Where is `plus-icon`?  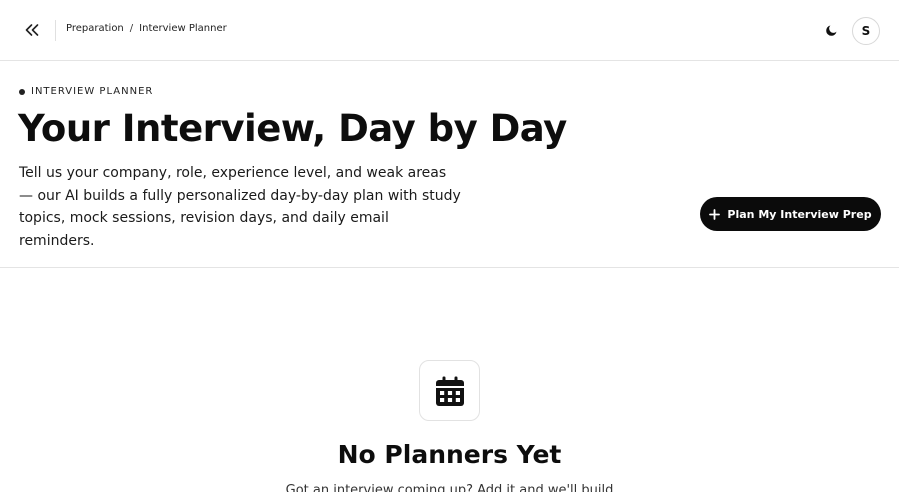 plus-icon is located at coordinates (715, 214).